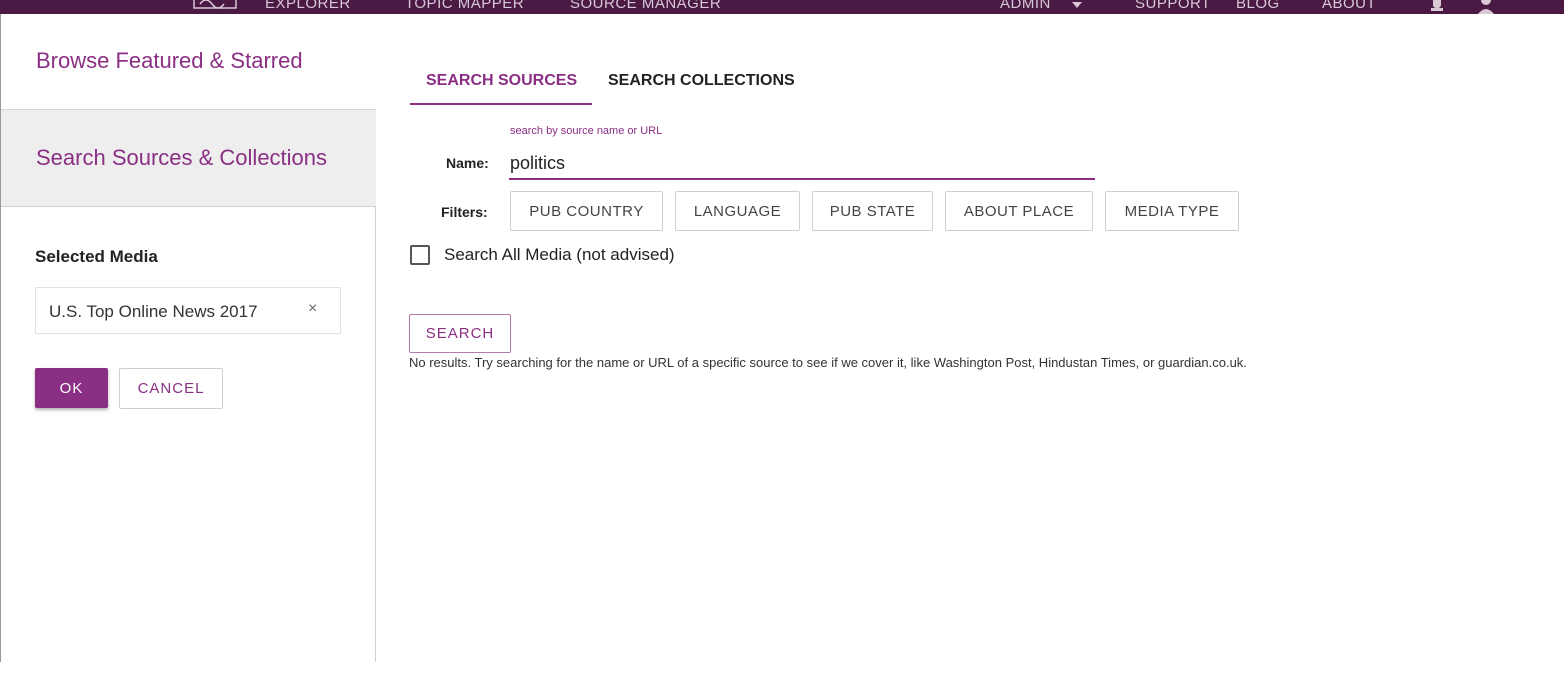  What do you see at coordinates (586, 131) in the screenshot?
I see `name-field-hint: search by source name or URL` at bounding box center [586, 131].